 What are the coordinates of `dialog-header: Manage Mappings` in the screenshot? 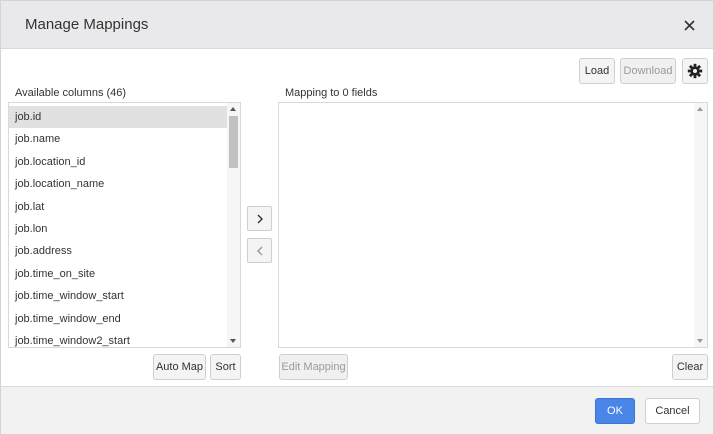 It's located at (357, 25).